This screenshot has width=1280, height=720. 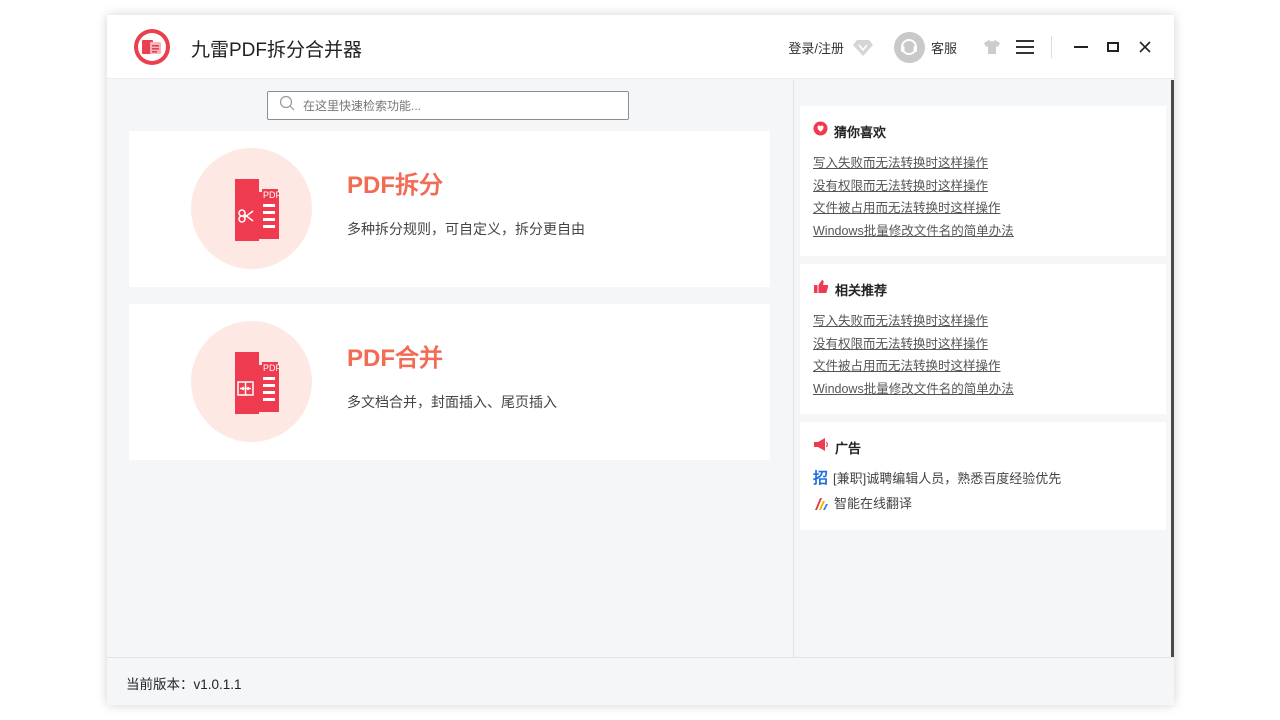 I want to click on ad-section: 广告 招 [兼职]诚聘编辑人员，熟悉百度经验优先 智能在线翻译, so click(x=983, y=476).